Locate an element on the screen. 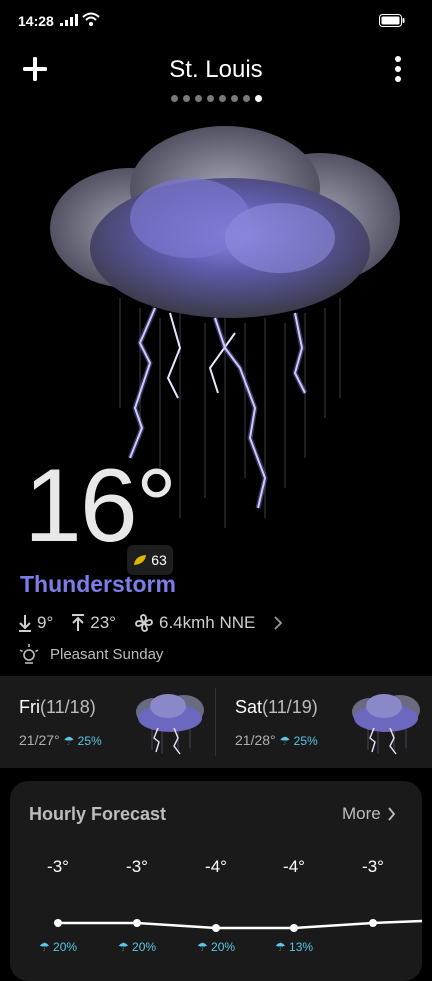 Image resolution: width=432 pixels, height=981 pixels. temp-line is located at coordinates (240, 924).